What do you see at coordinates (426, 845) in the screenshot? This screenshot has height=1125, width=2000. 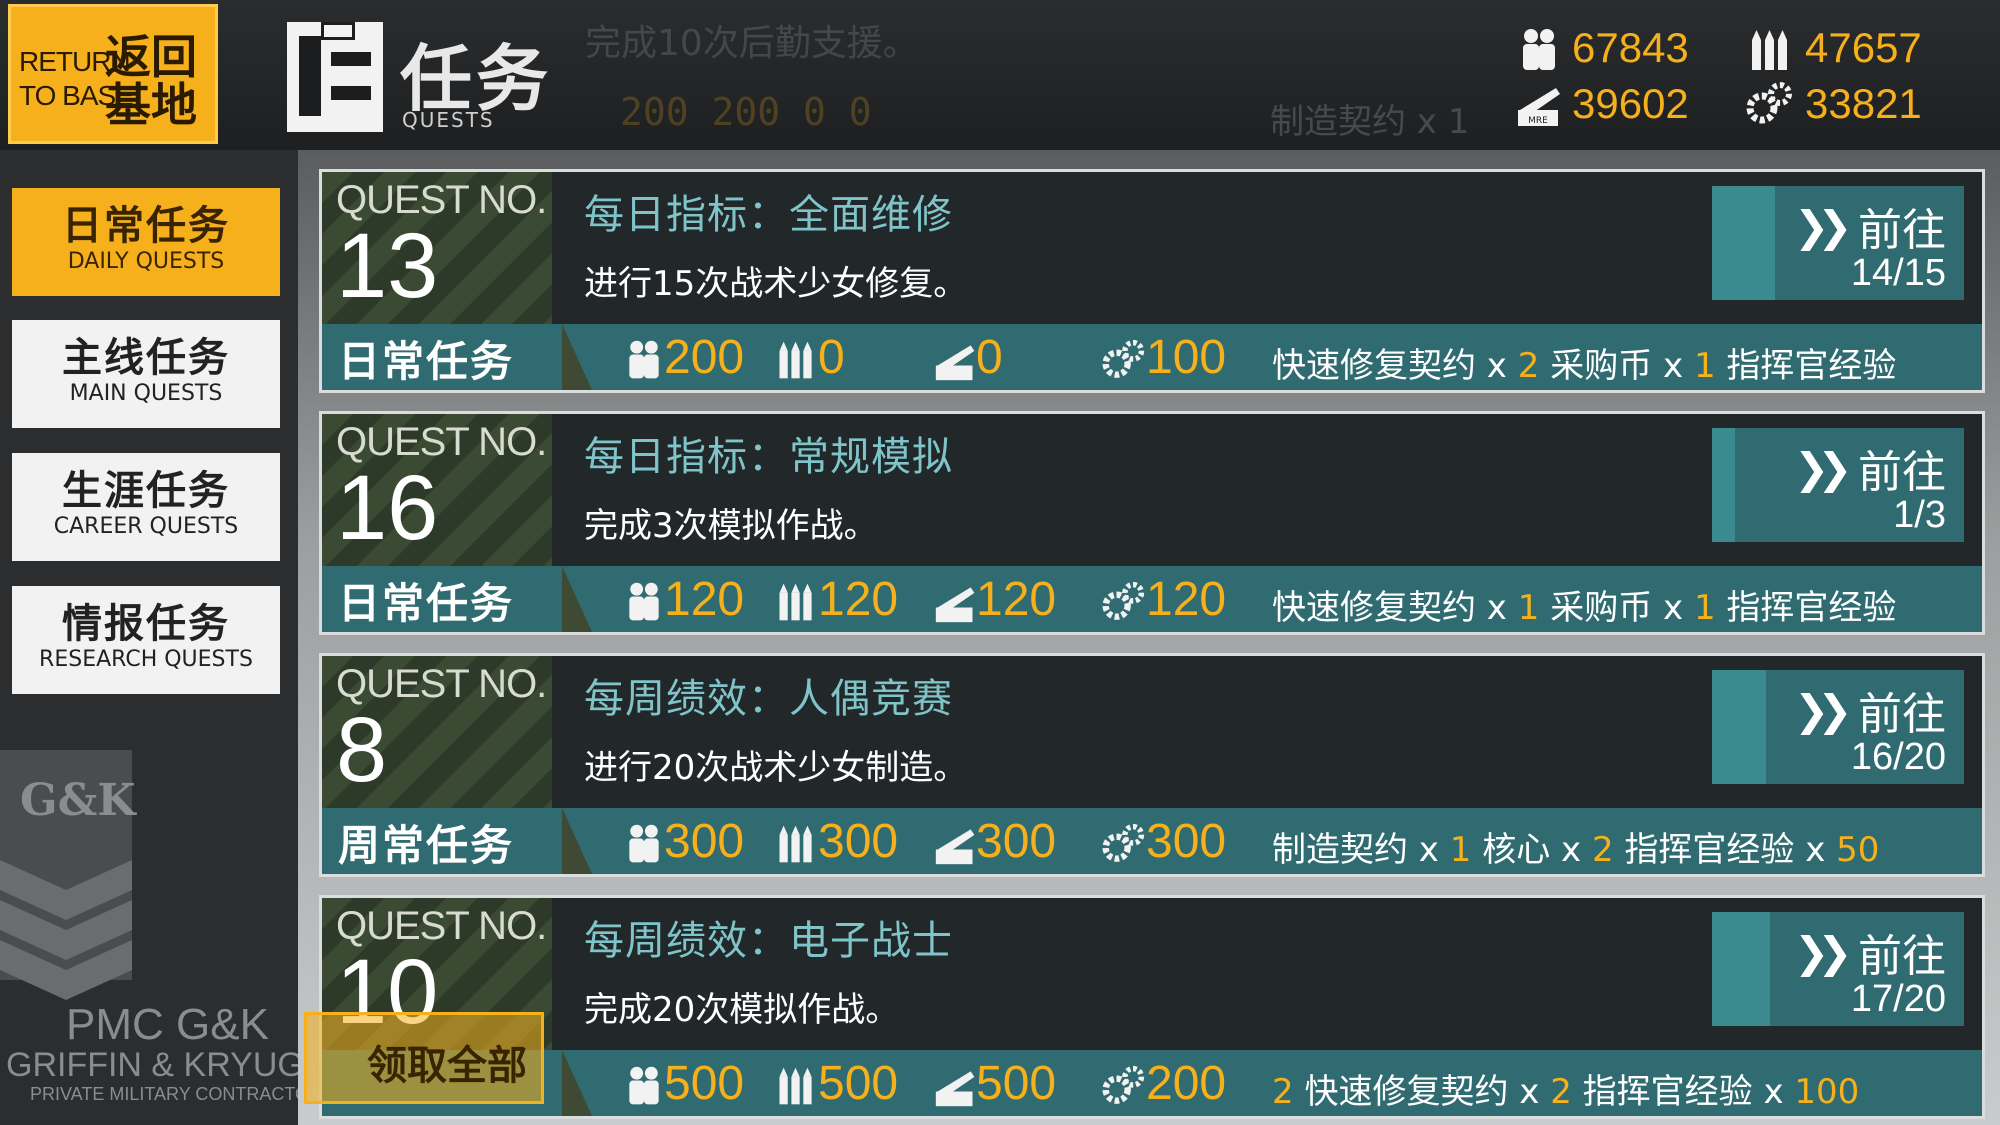 I see `quest-type-label: 周常任务` at bounding box center [426, 845].